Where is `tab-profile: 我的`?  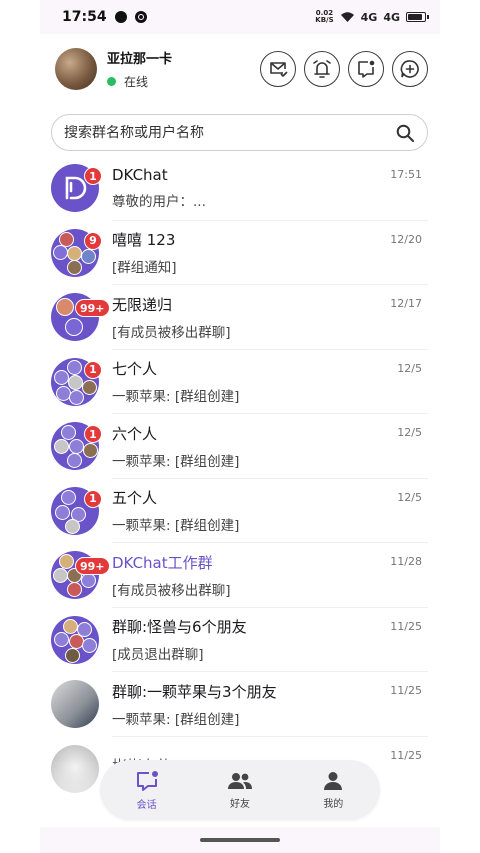
tab-profile: 我的 is located at coordinates (333, 790).